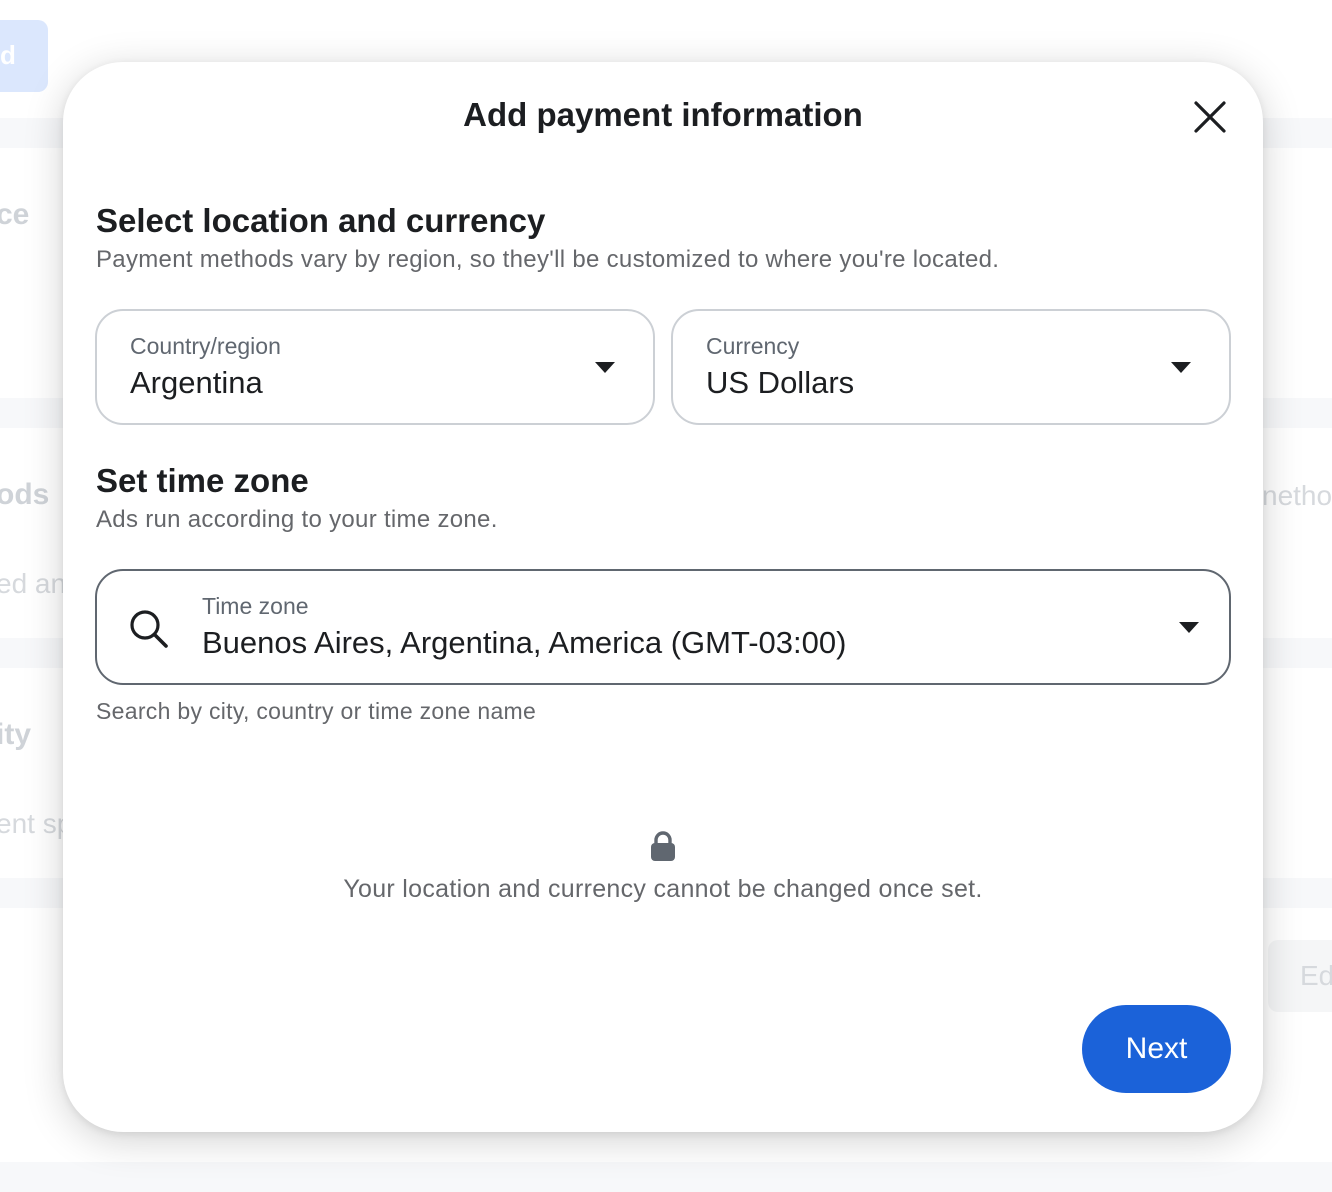 The image size is (1332, 1192). Describe the element at coordinates (663, 114) in the screenshot. I see `dialog-title: Add payment information` at that location.